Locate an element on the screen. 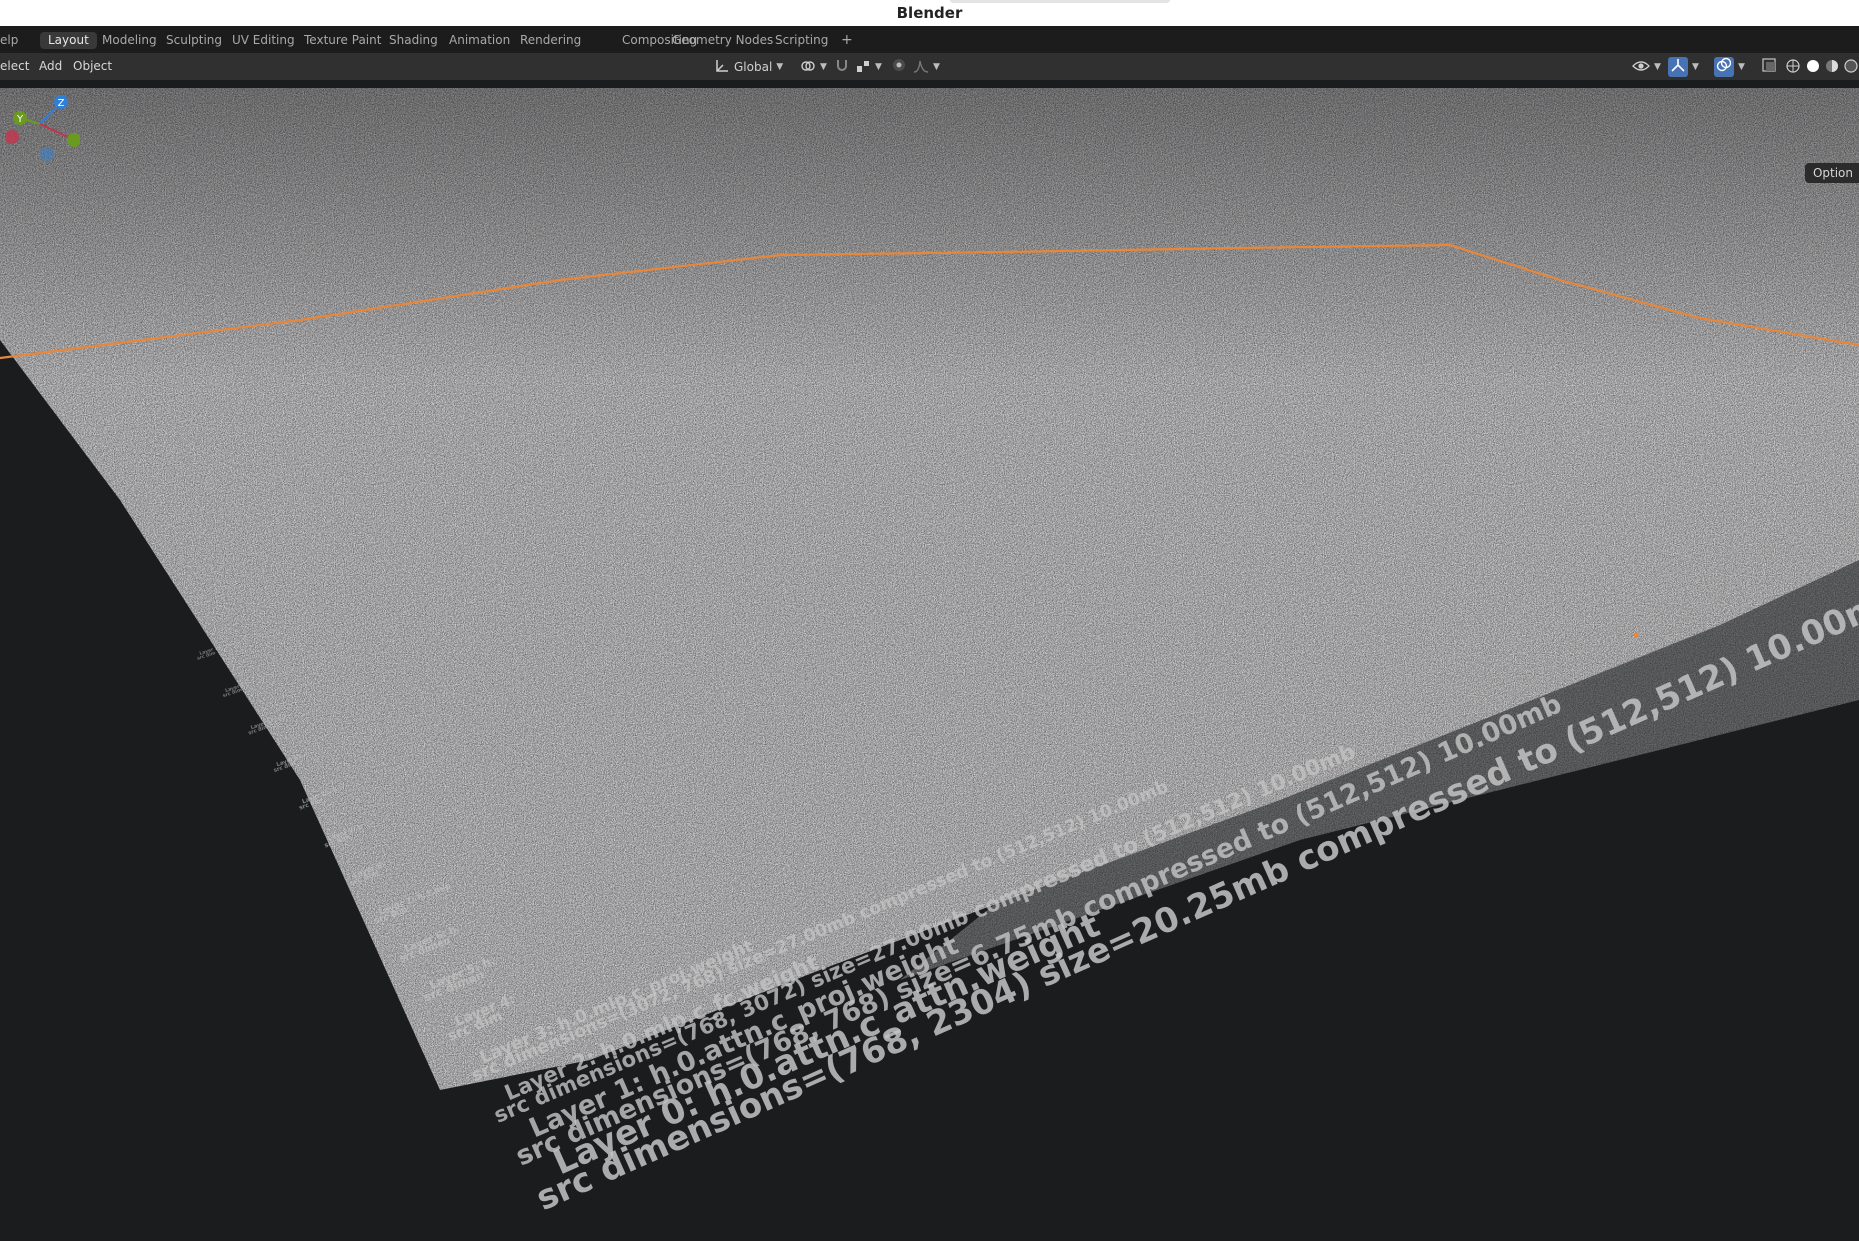  visibility-icon is located at coordinates (1641, 67).